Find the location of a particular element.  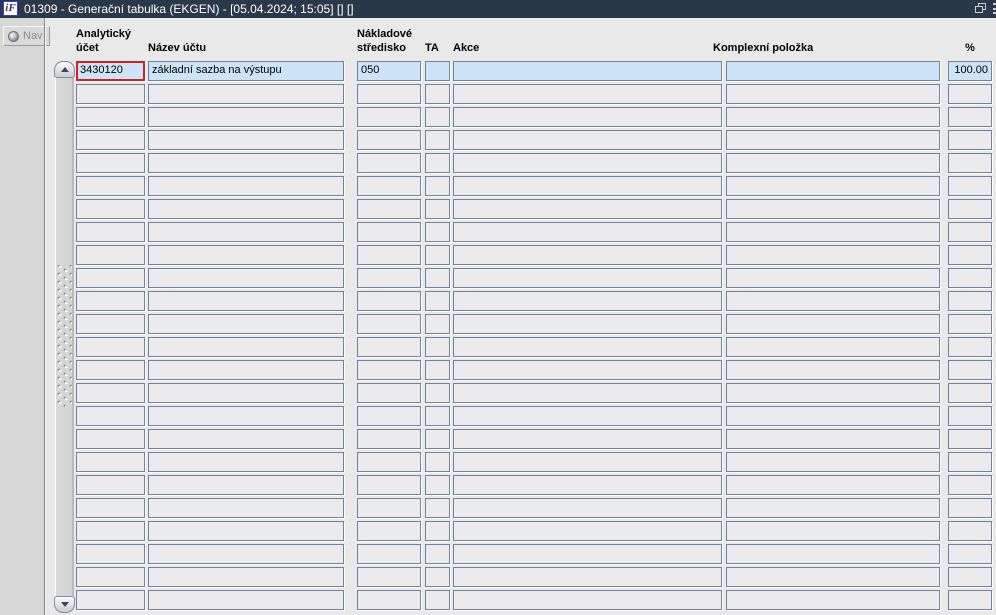

scroll-down-button is located at coordinates (64, 604).